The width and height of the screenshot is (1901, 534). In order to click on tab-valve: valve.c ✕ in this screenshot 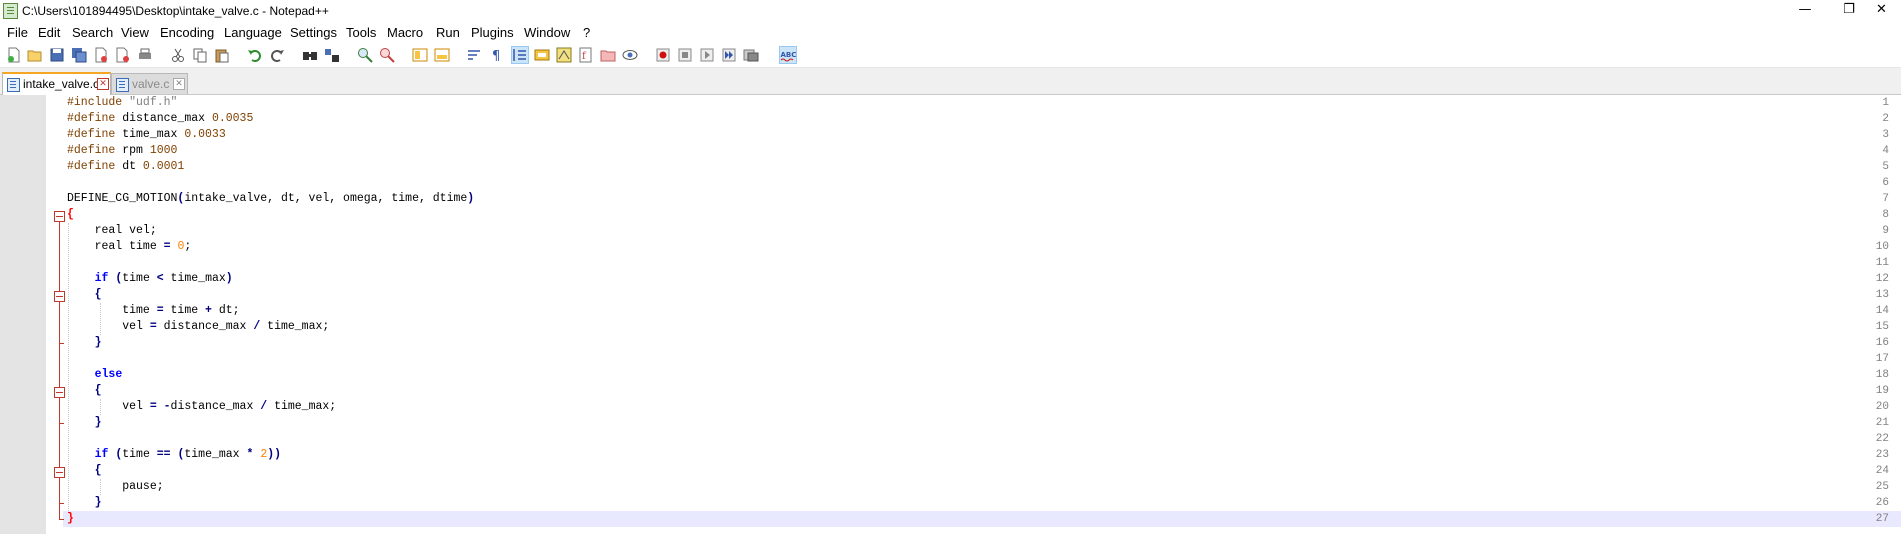, I will do `click(149, 83)`.